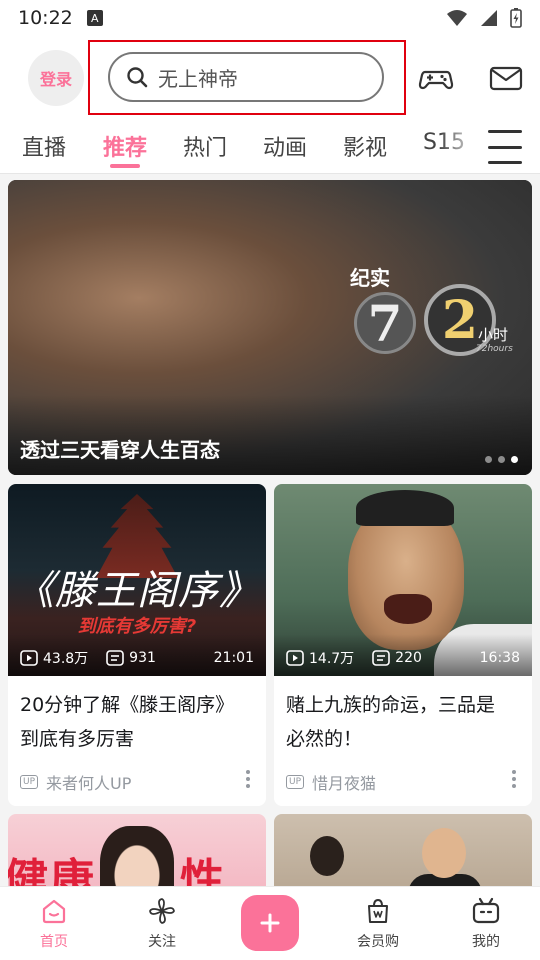 This screenshot has width=540, height=960. I want to click on tab-film-tv: 影视, so click(365, 146).